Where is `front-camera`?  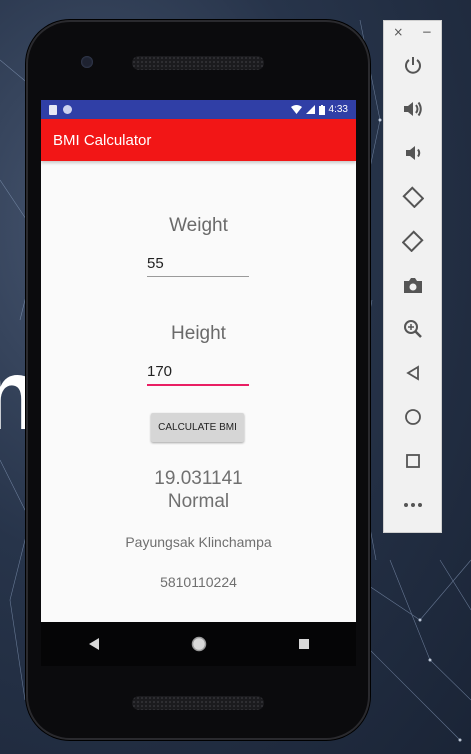
front-camera is located at coordinates (87, 62).